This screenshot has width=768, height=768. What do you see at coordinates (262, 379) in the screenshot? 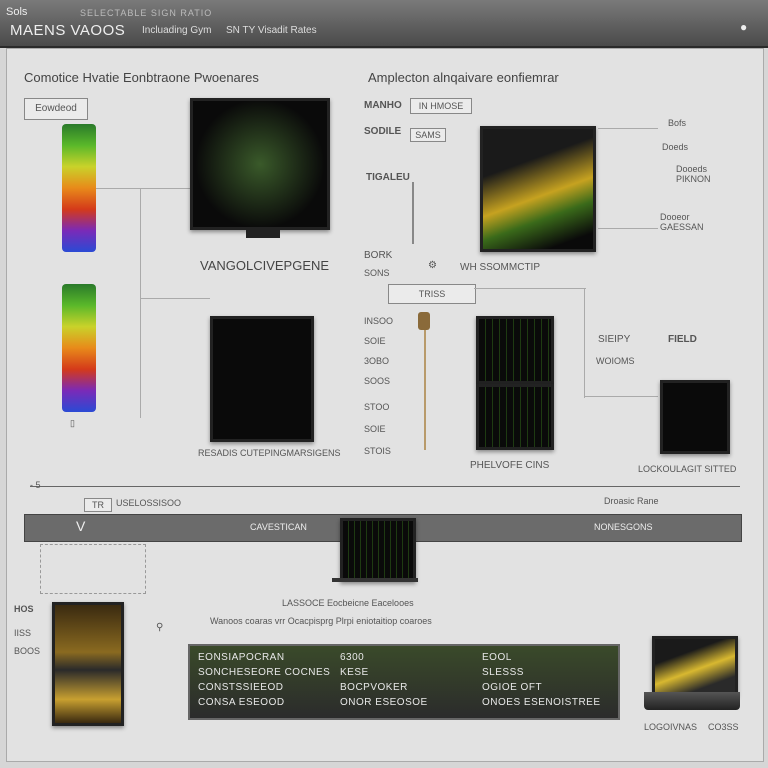
I see `tablet-screen` at bounding box center [262, 379].